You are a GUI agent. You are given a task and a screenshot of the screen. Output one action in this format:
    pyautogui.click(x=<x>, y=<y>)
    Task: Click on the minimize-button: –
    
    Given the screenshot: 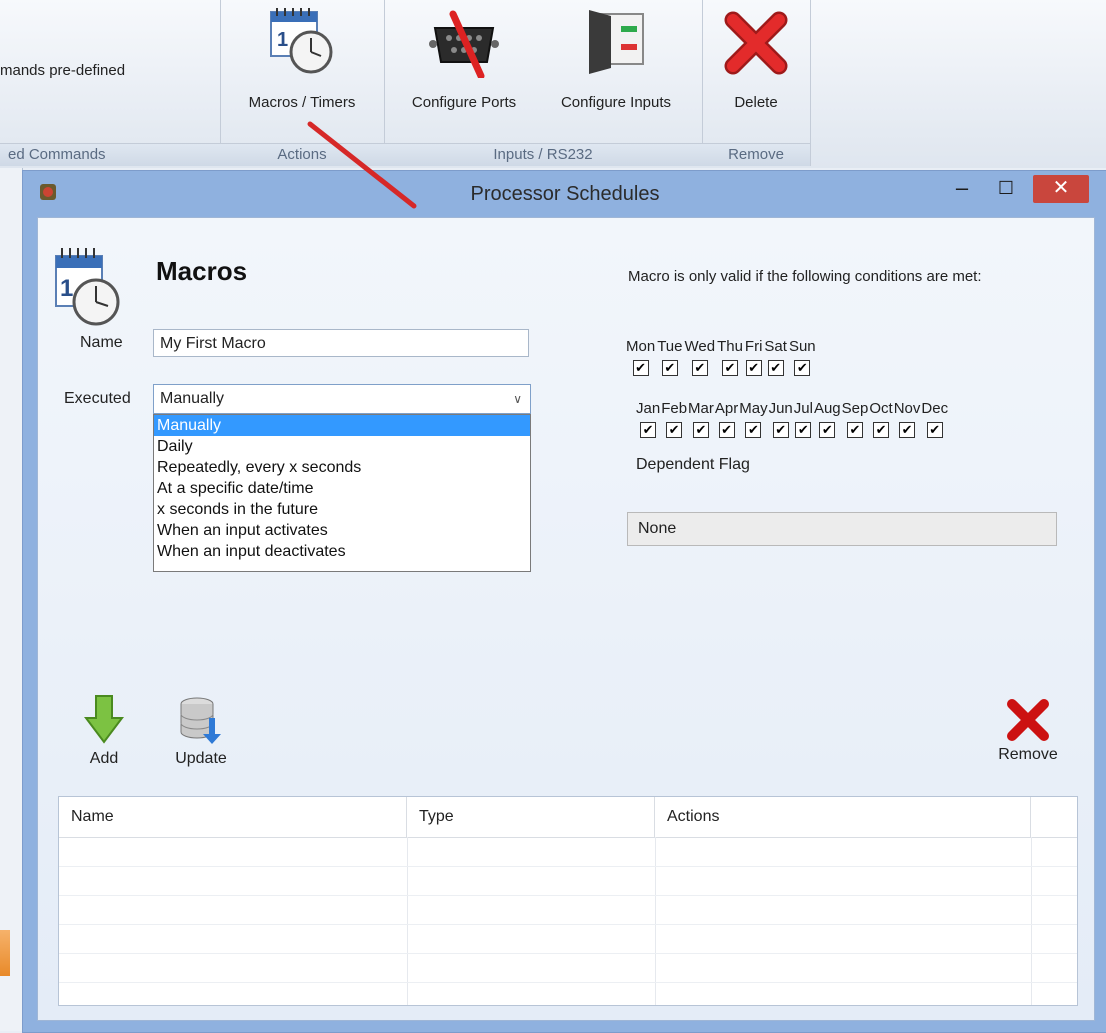 What is the action you would take?
    pyautogui.click(x=962, y=189)
    